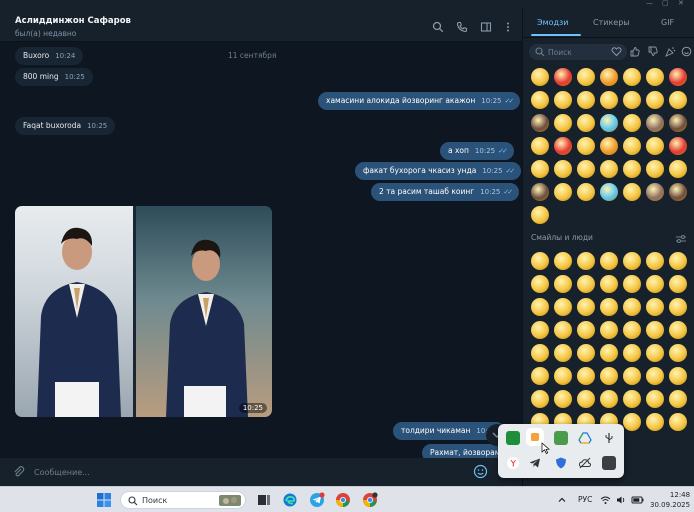 The height and width of the screenshot is (512, 694). I want to click on input-language: РУС, so click(585, 499).